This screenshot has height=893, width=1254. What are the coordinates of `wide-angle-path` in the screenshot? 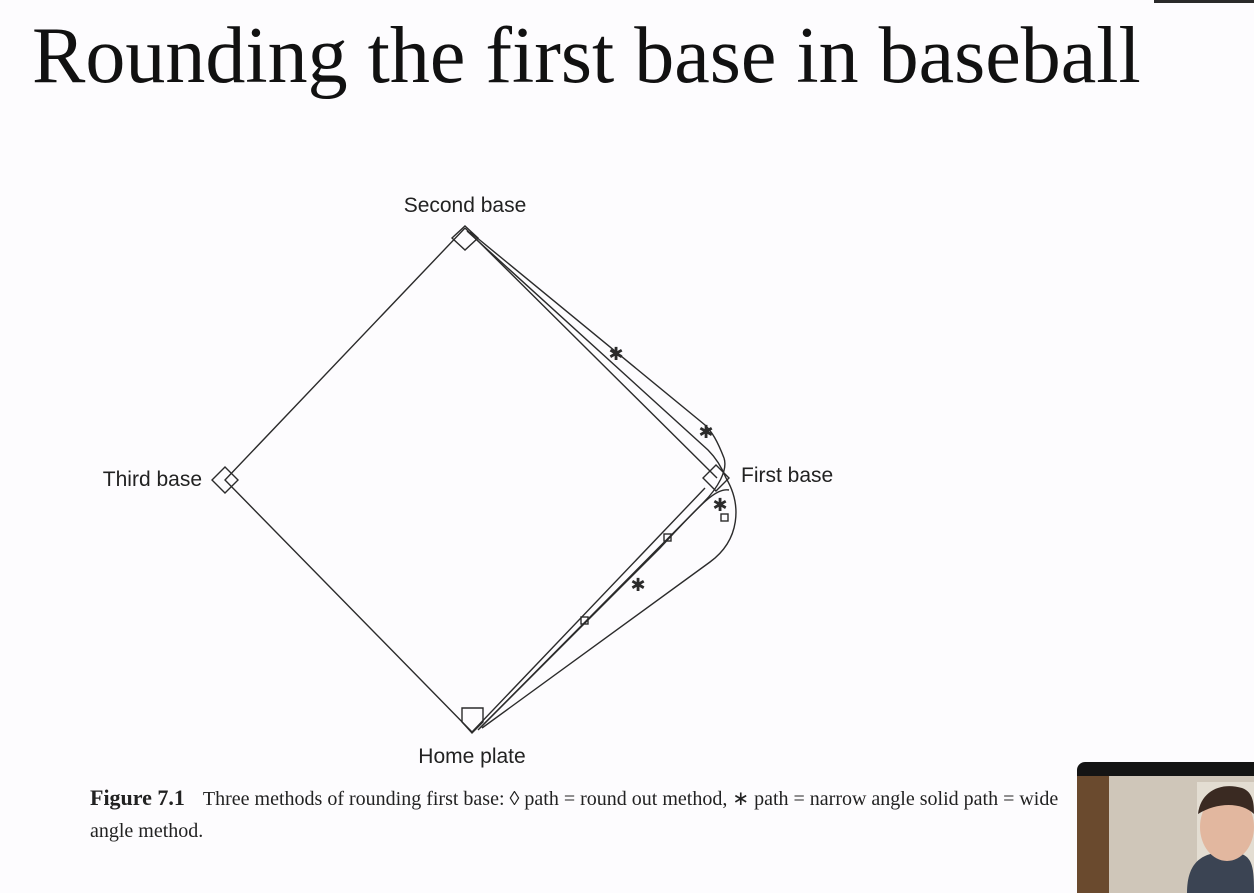 It's located at (609, 603).